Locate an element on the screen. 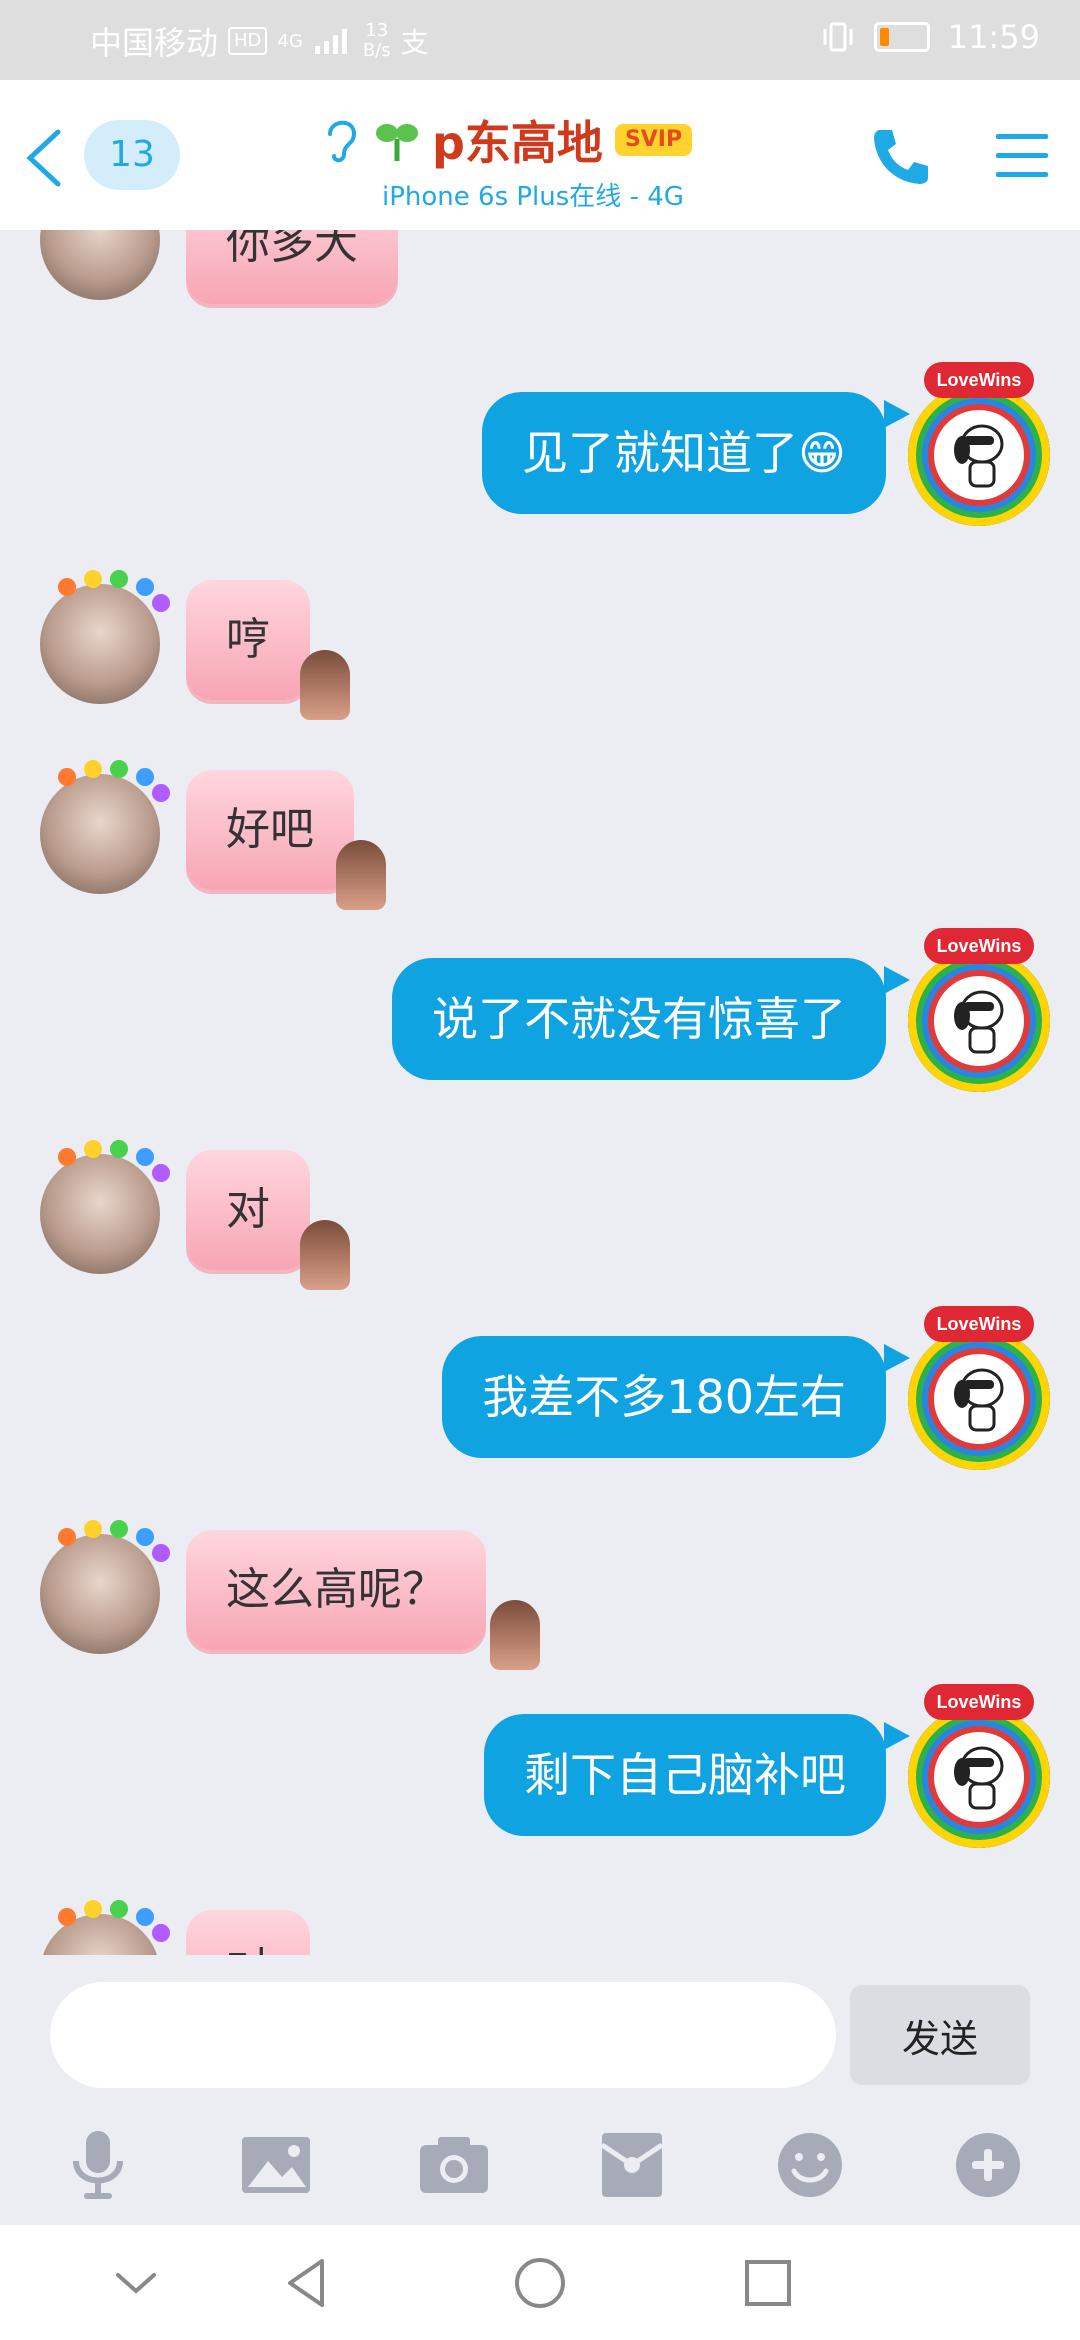 This screenshot has height=2340, width=1080. phone-icon is located at coordinates (901, 157).